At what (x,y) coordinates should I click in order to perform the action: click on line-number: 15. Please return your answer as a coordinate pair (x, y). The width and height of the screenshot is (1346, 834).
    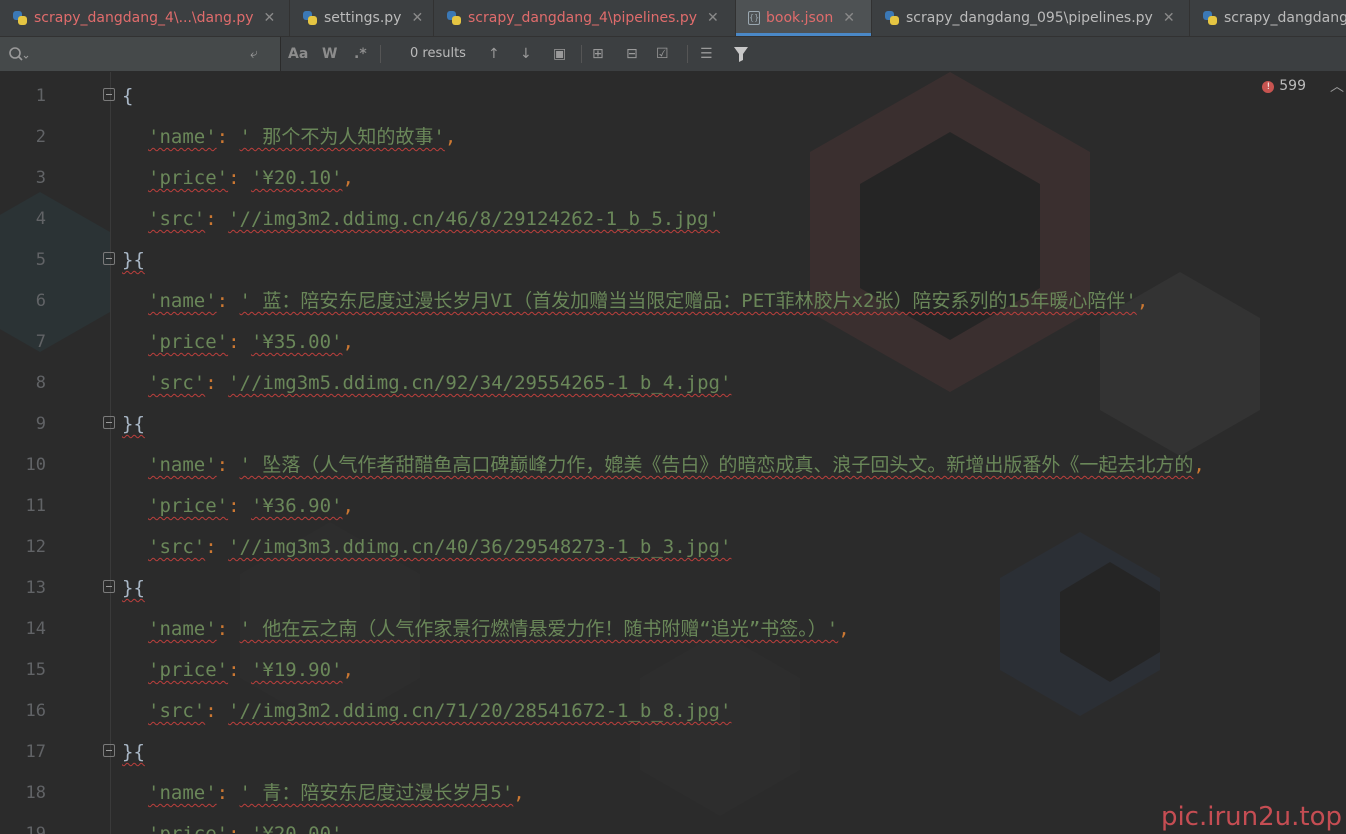
    Looking at the image, I should click on (35, 670).